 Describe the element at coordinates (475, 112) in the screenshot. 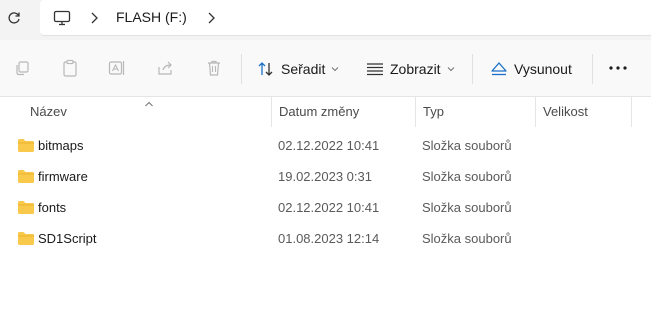

I see `column-header-type: Typ` at that location.